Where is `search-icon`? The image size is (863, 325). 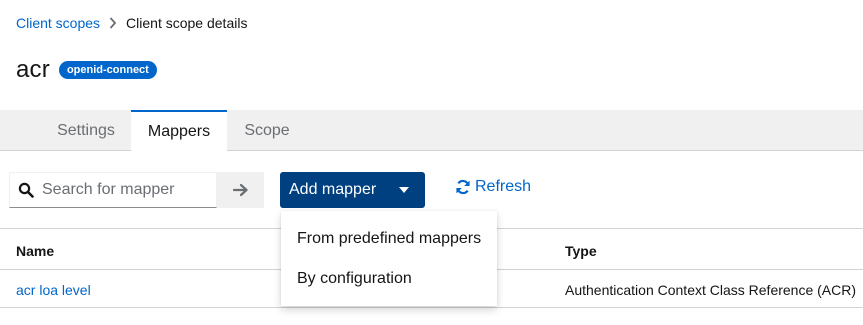 search-icon is located at coordinates (26, 190).